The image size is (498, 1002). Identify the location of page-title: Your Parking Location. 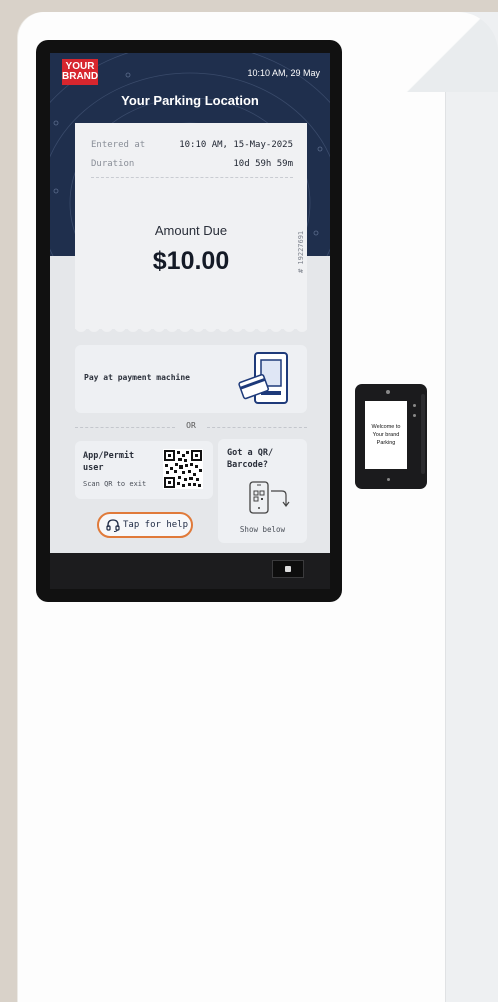
(190, 100).